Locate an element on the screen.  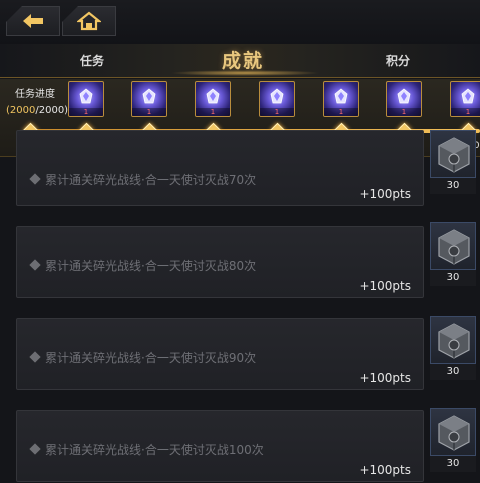
quest-item: 累计通关碎光战线·合一天使讨灭战70次 +100pts is located at coordinates (220, 168).